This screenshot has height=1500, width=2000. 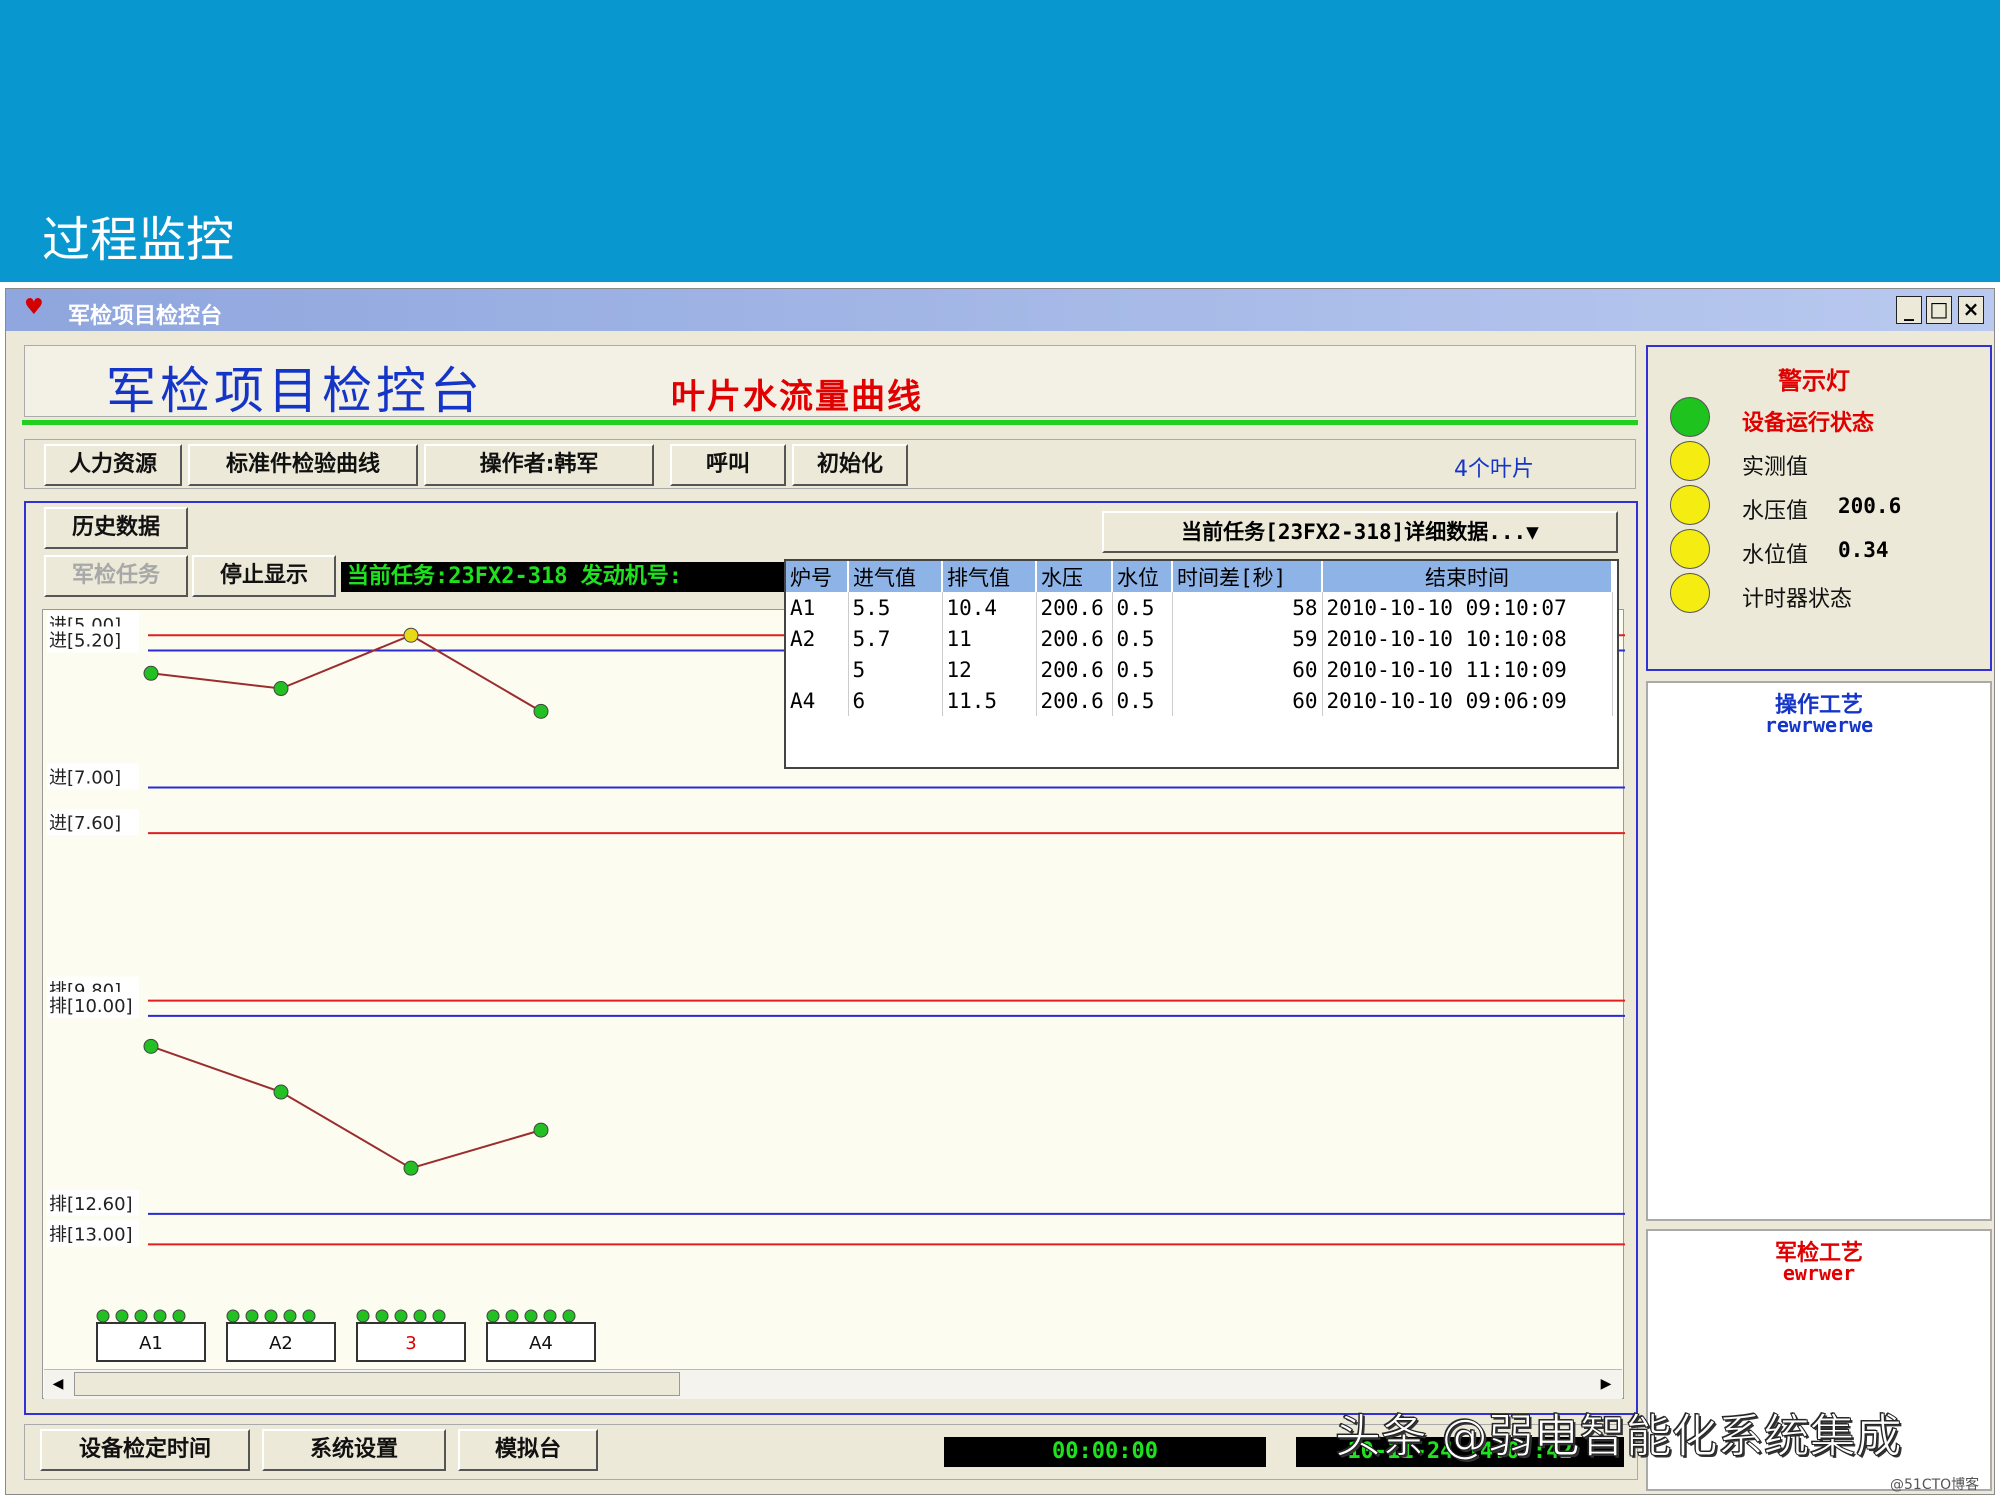 I want to click on table-row: A1 5.5 10.4 200.6 0.5 58 2010-10-10 09:10:07, so click(x=1199, y=607).